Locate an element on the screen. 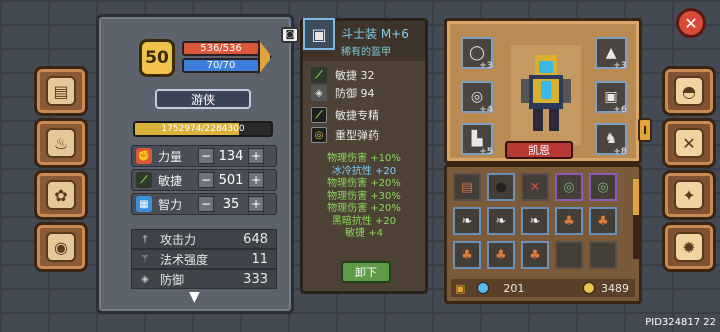  hero-info-tab: I is located at coordinates (645, 130).